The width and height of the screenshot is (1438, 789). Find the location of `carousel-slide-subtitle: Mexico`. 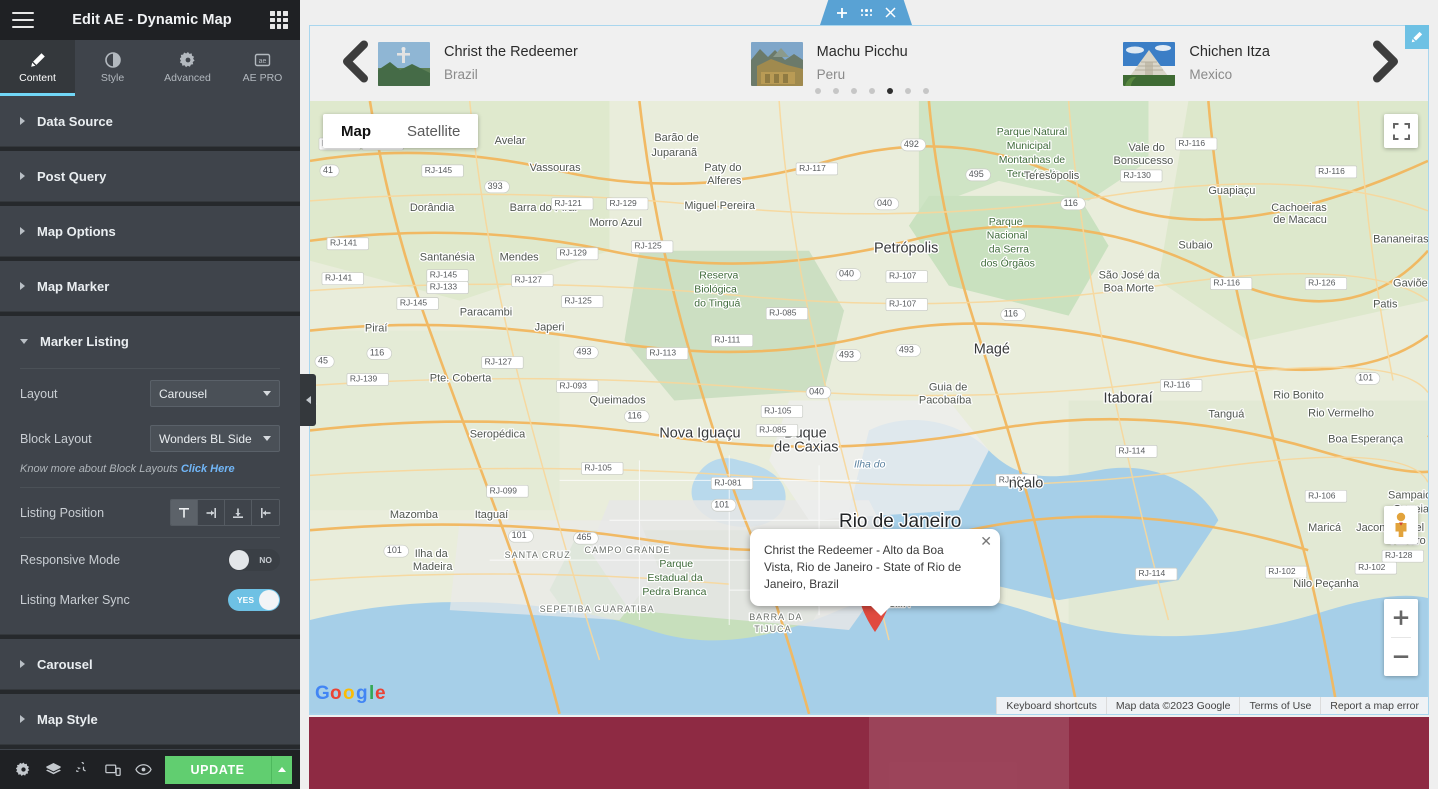

carousel-slide-subtitle: Mexico is located at coordinates (1211, 74).